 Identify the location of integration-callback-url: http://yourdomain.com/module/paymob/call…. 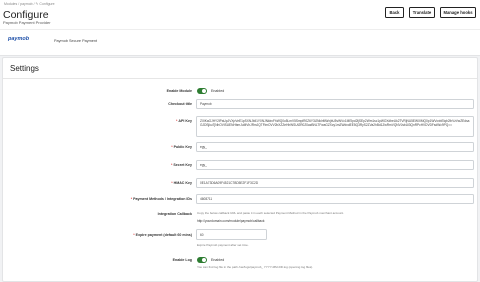
(231, 221).